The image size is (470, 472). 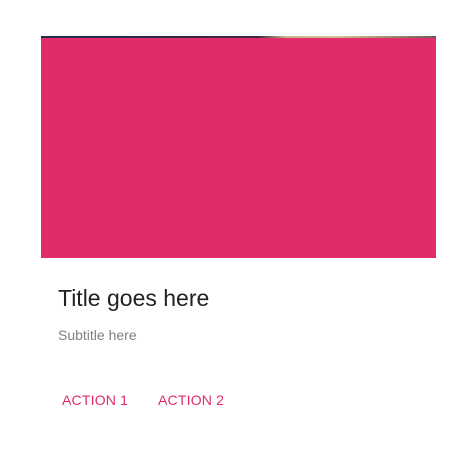 What do you see at coordinates (238, 37) in the screenshot?
I see `media-image-edge` at bounding box center [238, 37].